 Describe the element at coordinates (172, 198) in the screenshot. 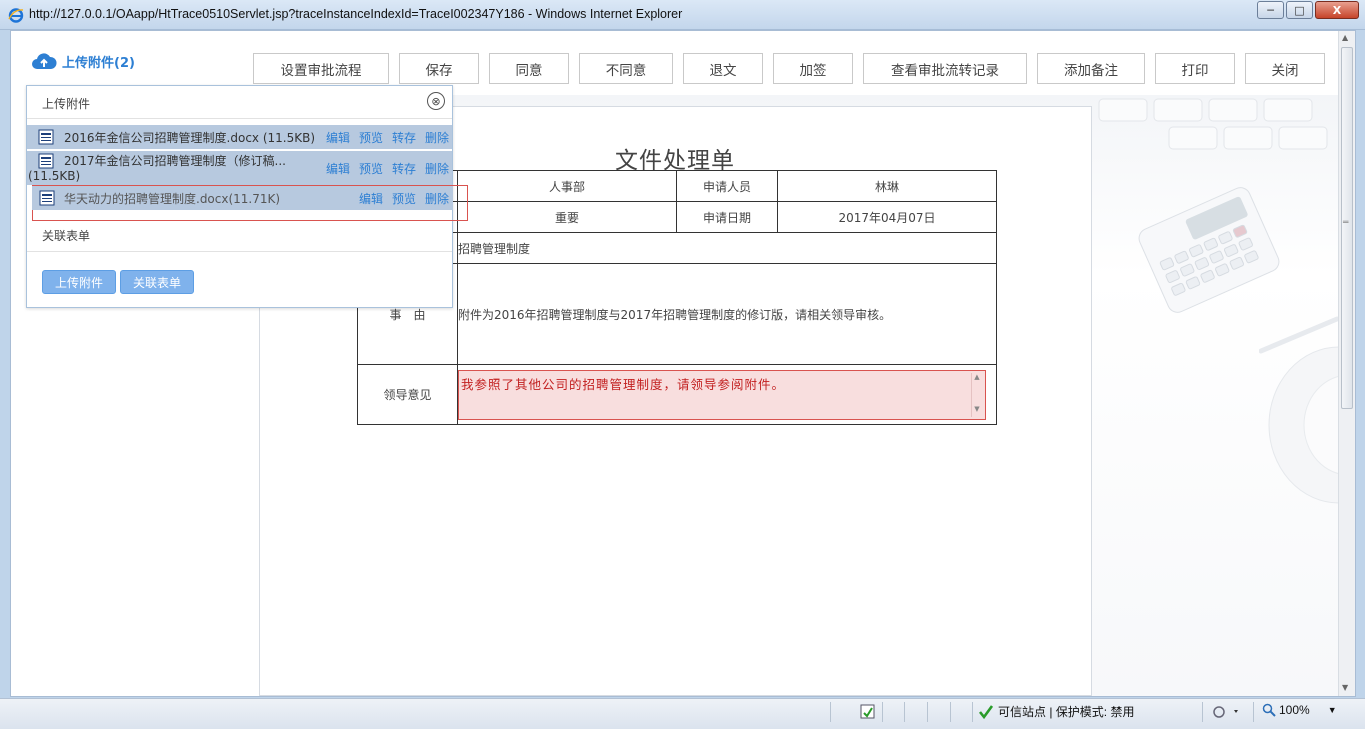

I see `attachment-name: 华天动力的招聘管理制度.docx(11.71K)` at that location.